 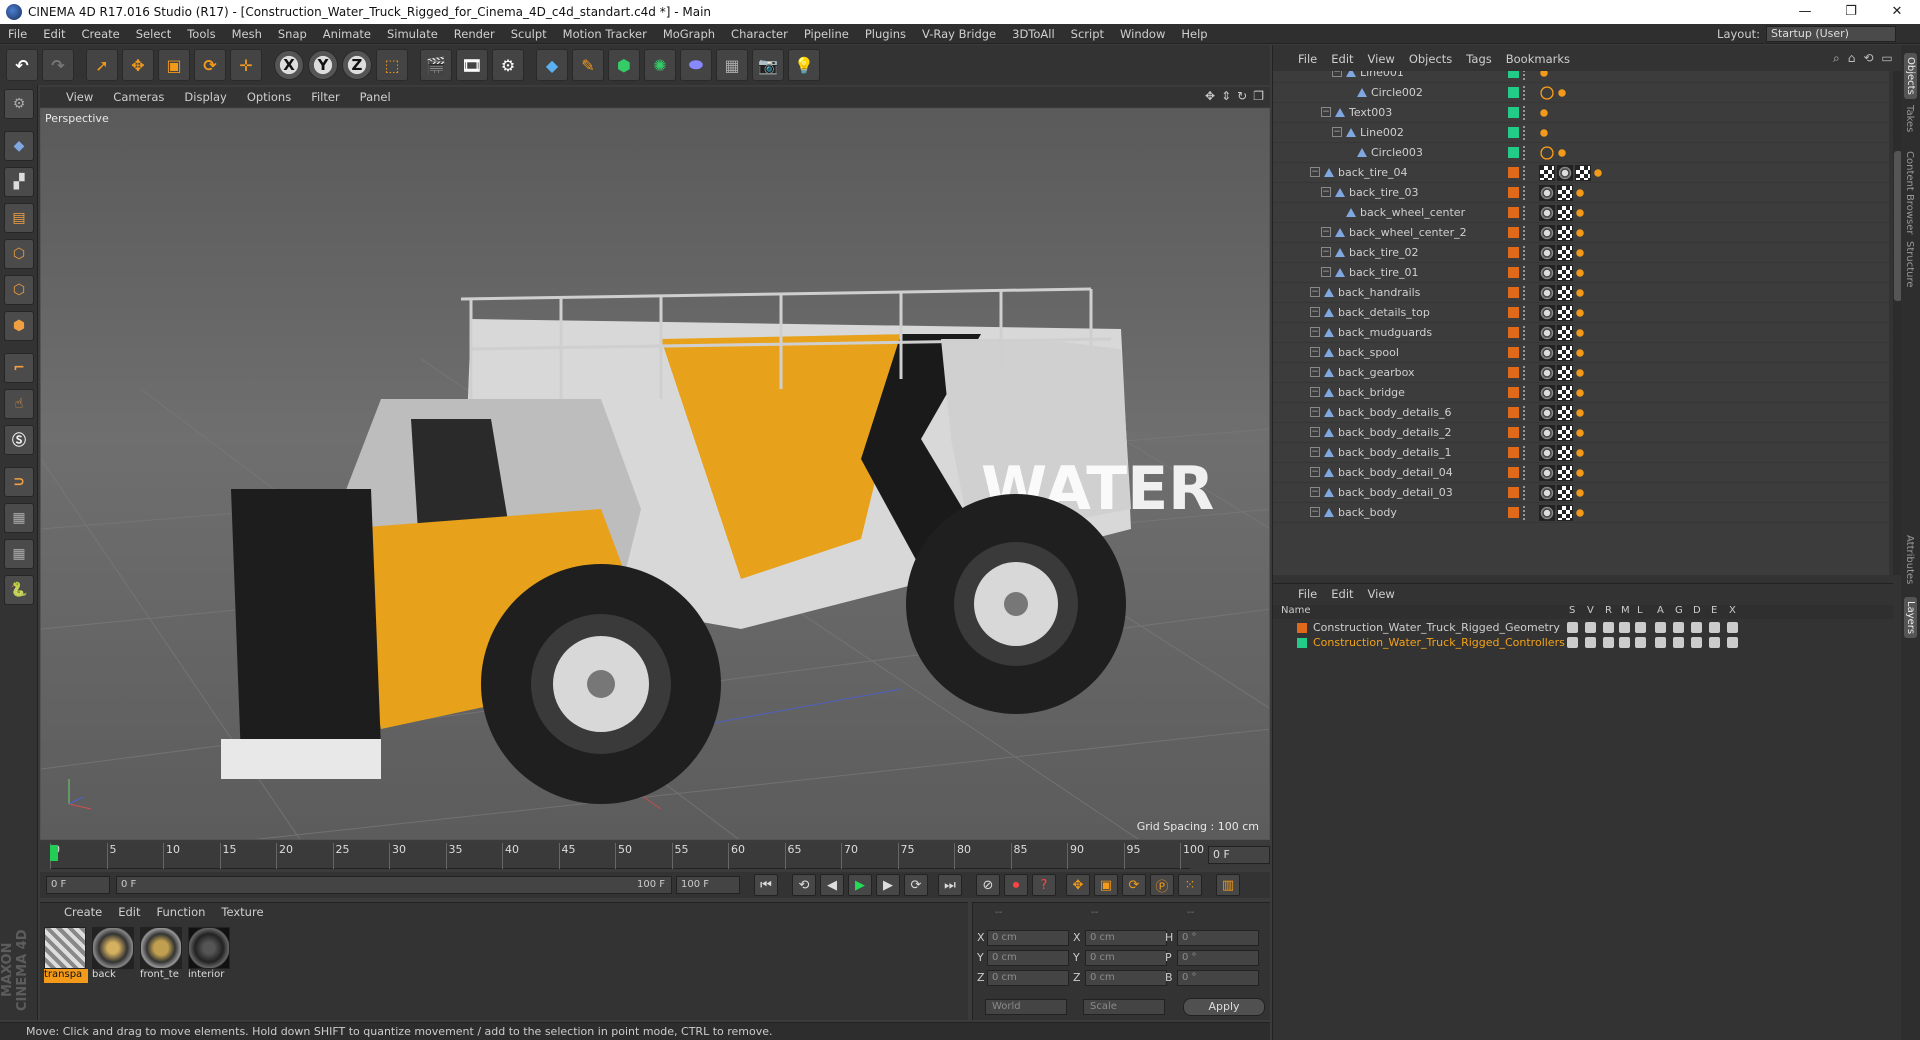 What do you see at coordinates (1581, 77) in the screenshot?
I see `object-row: − Line001` at bounding box center [1581, 77].